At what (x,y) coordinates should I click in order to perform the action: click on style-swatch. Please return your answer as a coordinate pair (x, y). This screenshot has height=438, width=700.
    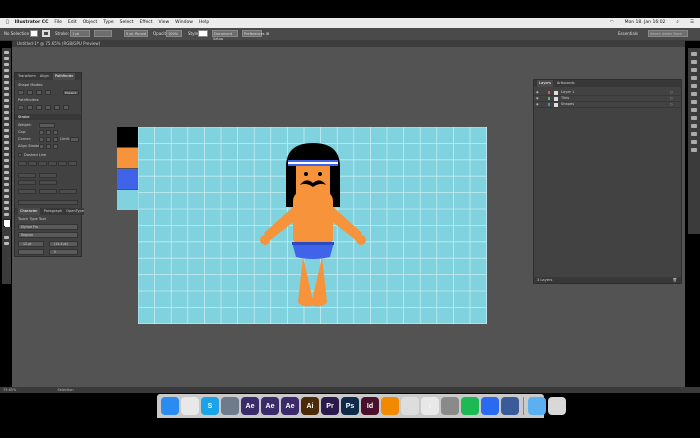
    Looking at the image, I should click on (203, 33).